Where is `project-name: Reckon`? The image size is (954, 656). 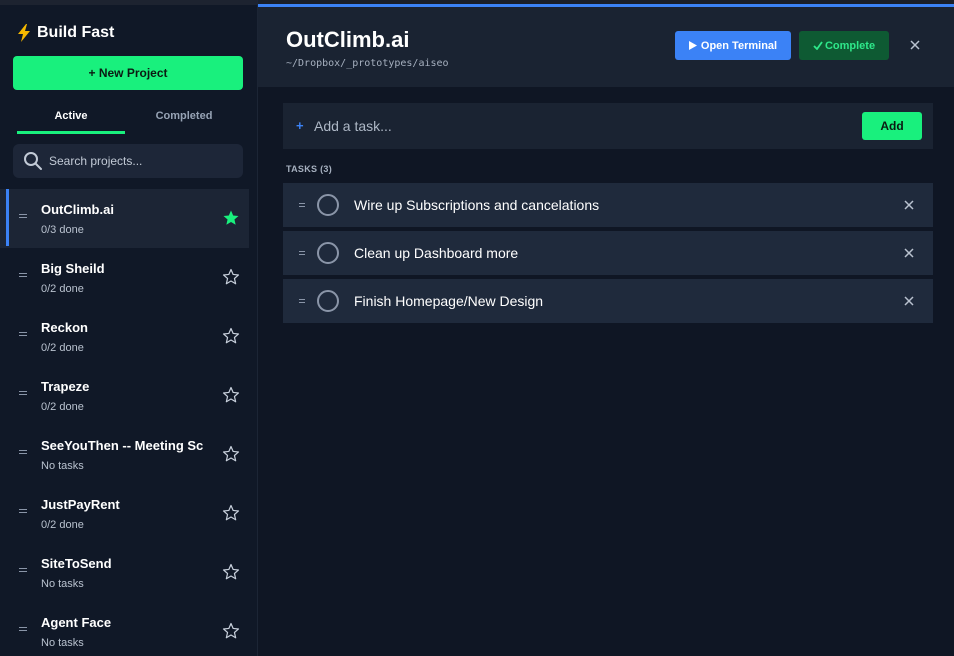
project-name: Reckon is located at coordinates (64, 327).